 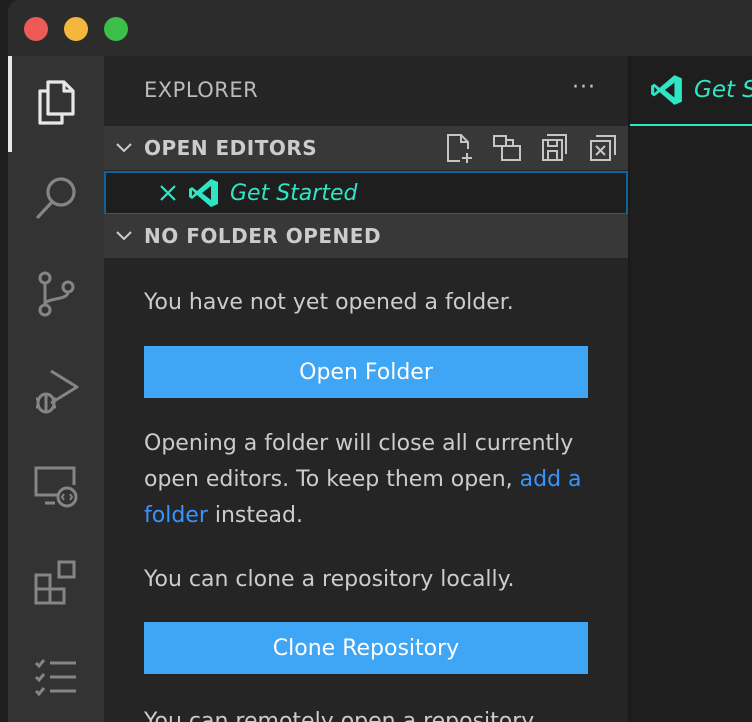 What do you see at coordinates (168, 193) in the screenshot?
I see `close-icon` at bounding box center [168, 193].